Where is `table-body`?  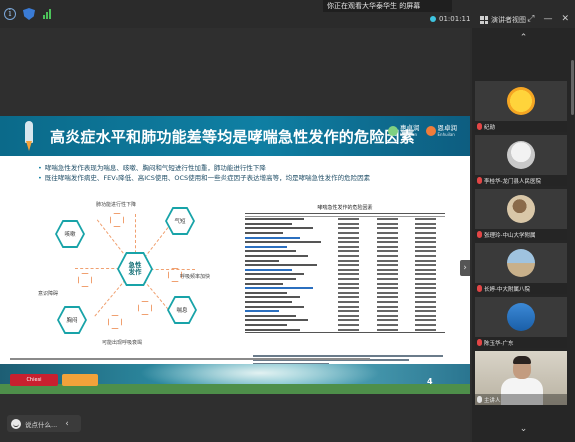
table-body is located at coordinates (345, 274).